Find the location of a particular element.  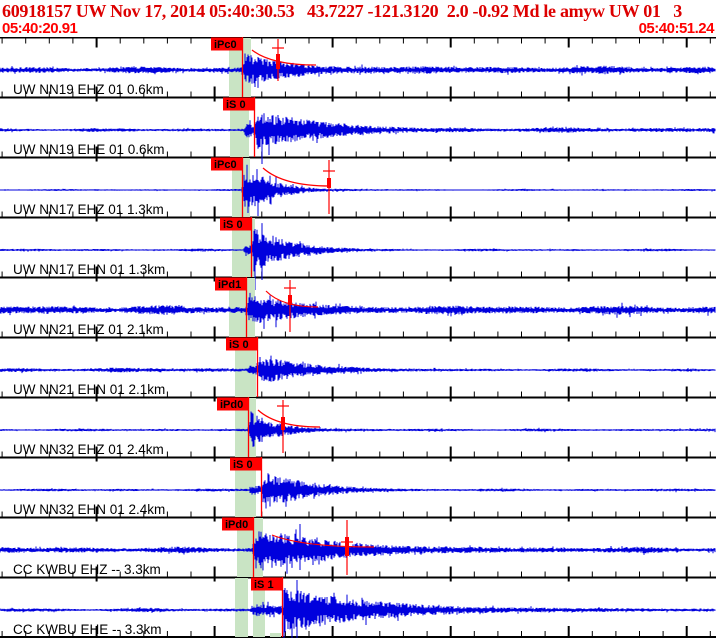

trace-panel-nn21-ehn: iS 0 UW NN21 EHN 01 2.1km is located at coordinates (358, 367).